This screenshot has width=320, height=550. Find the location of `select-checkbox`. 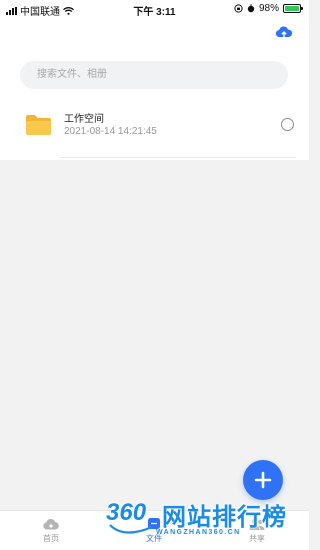

select-checkbox is located at coordinates (287, 124).